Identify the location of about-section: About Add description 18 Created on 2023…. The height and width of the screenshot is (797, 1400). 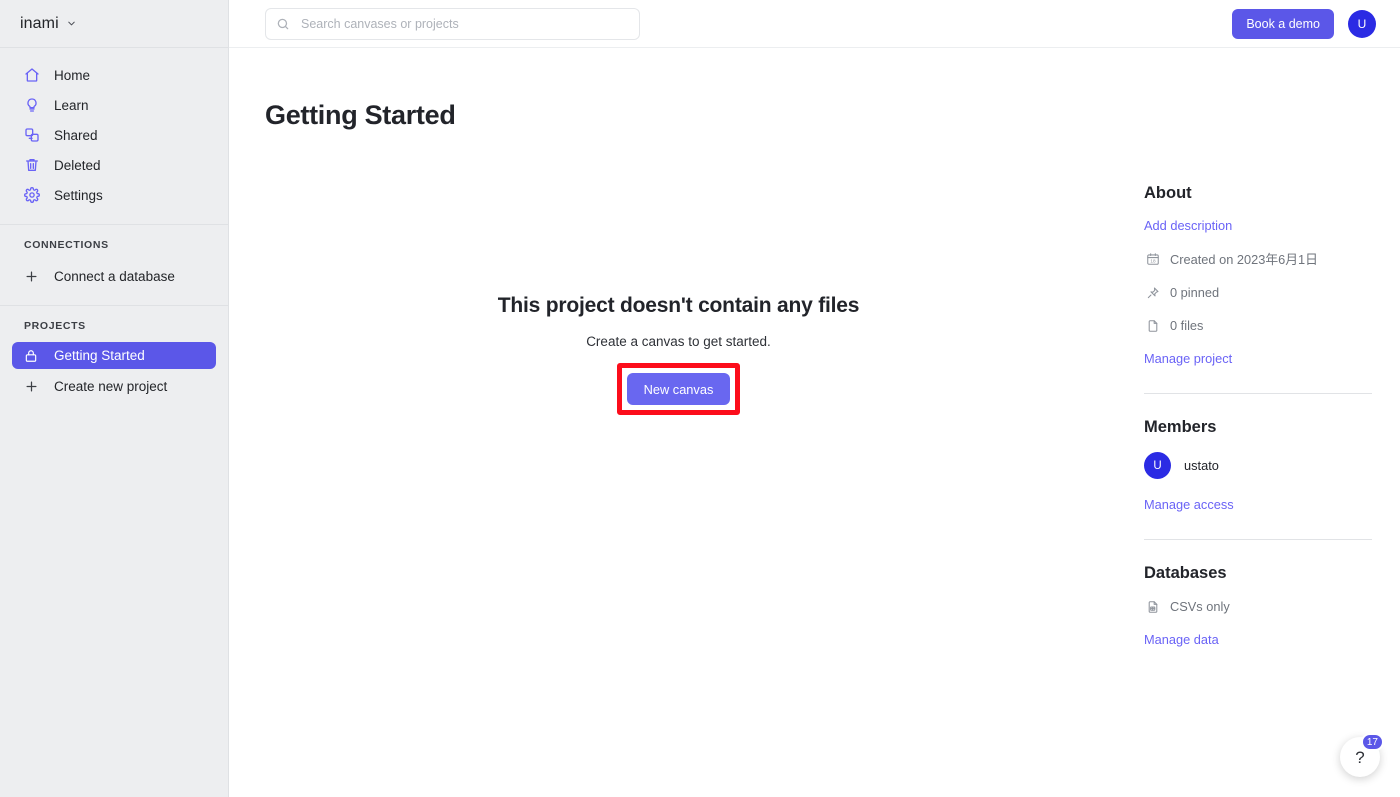
(1258, 275).